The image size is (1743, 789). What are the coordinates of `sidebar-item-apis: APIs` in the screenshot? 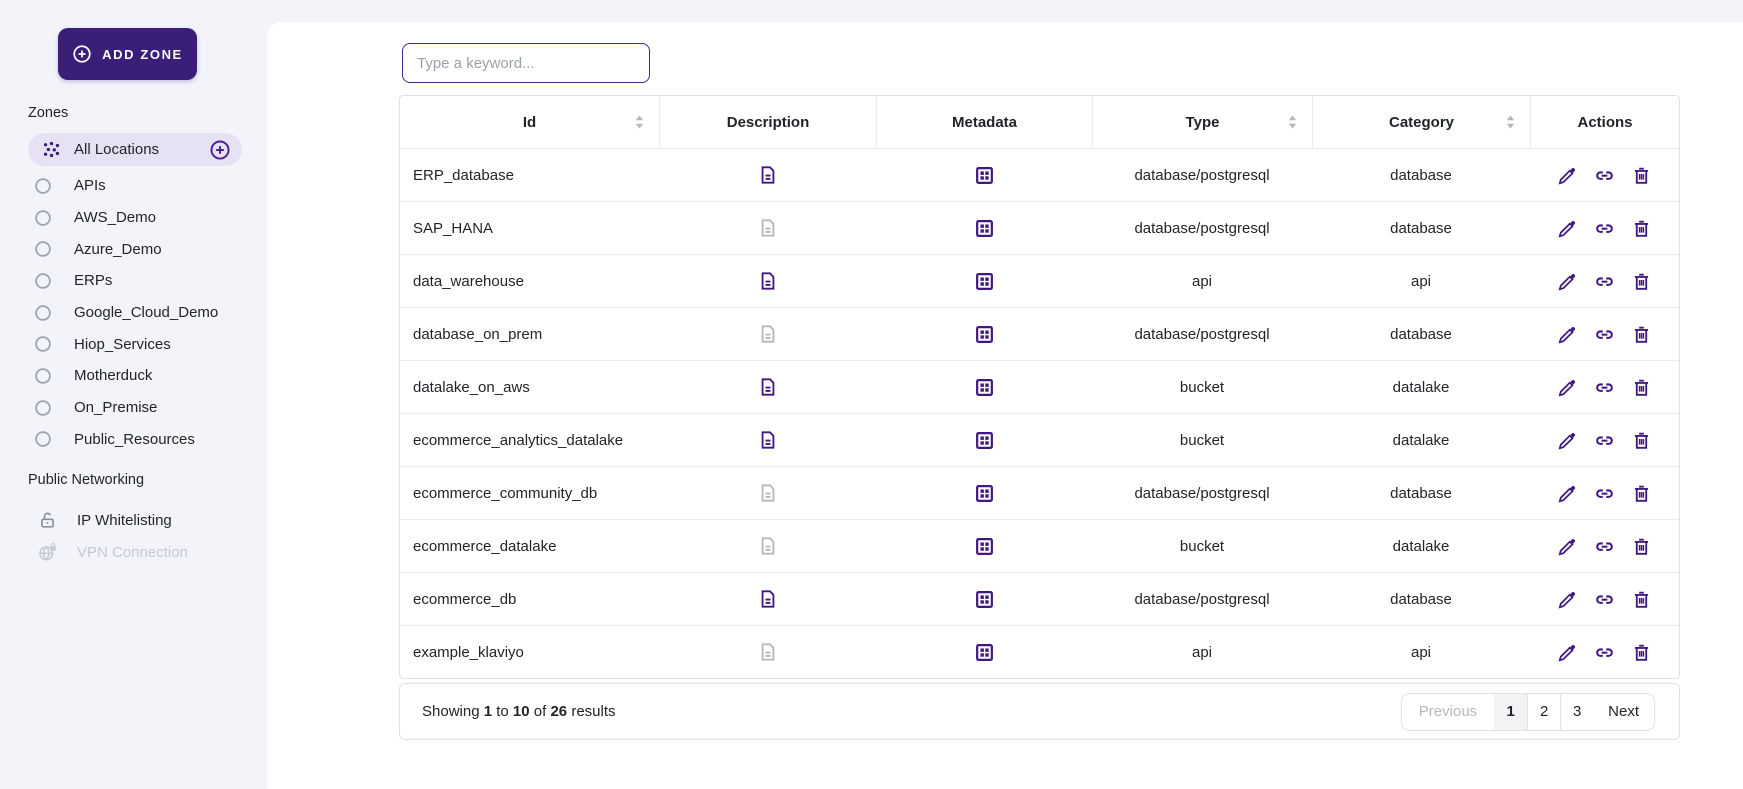 It's located at (133, 186).